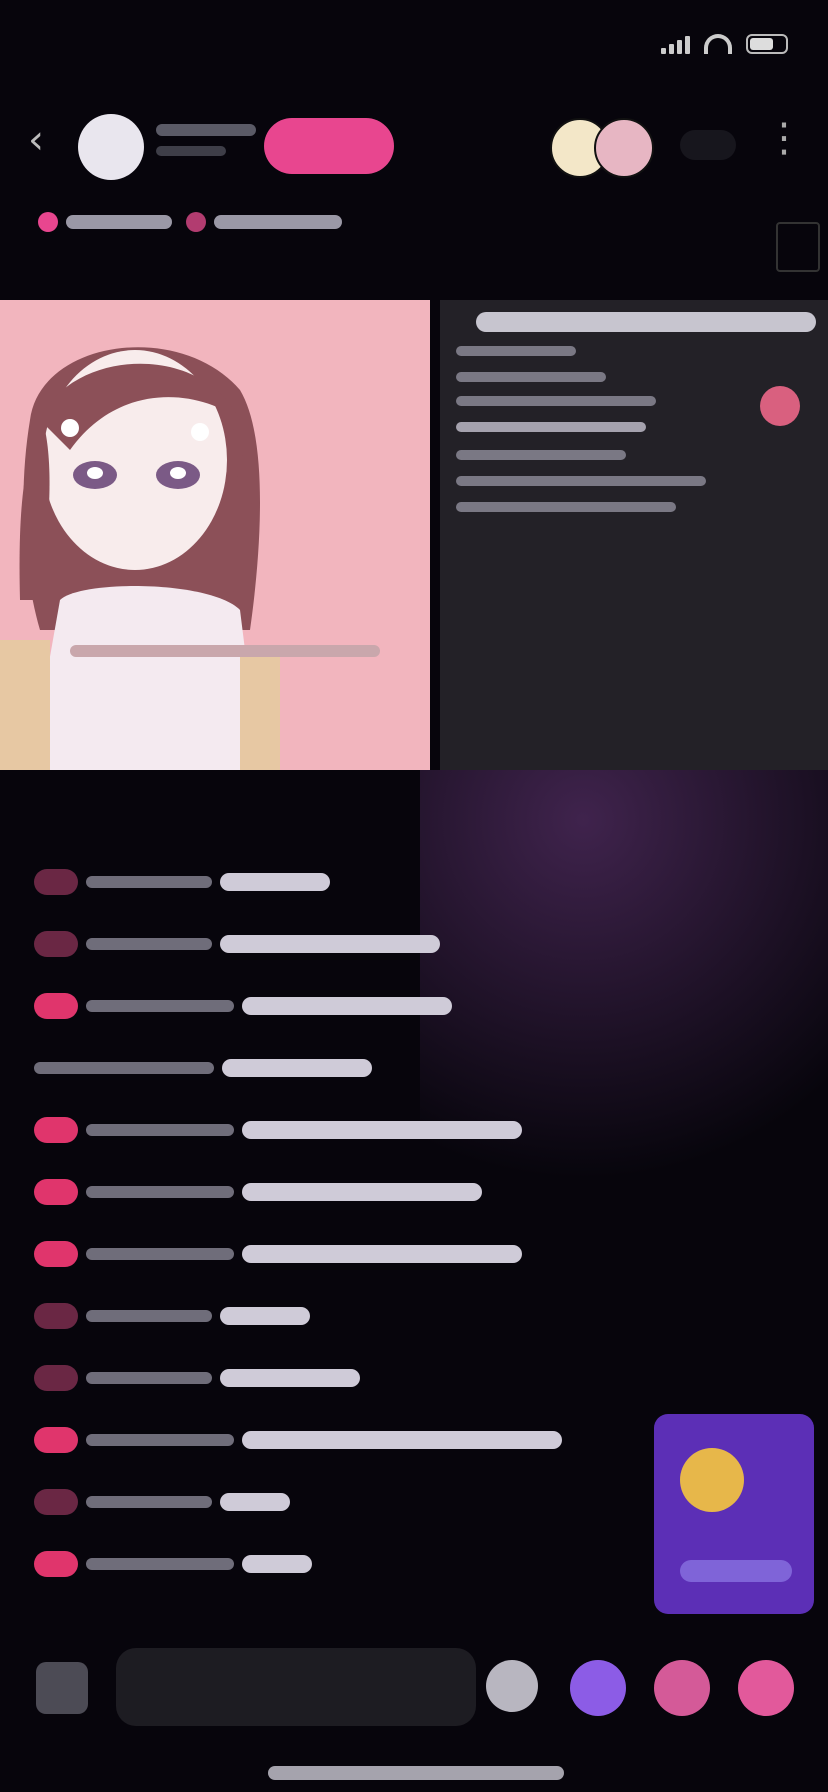  I want to click on follow-button, so click(329, 146).